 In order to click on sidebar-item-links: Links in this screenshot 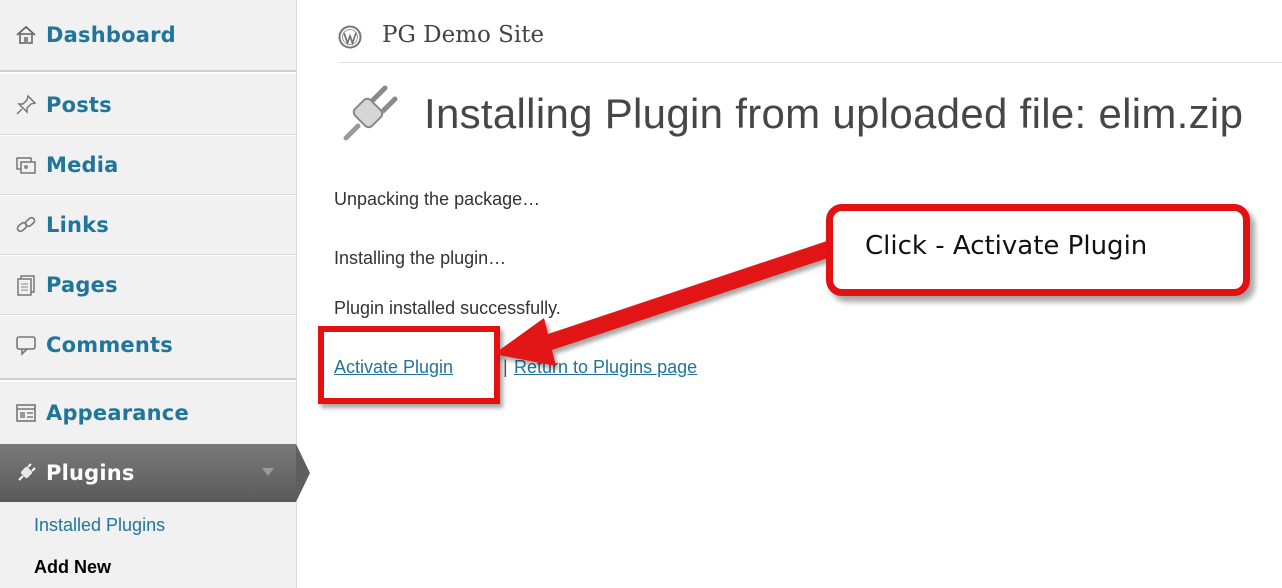, I will do `click(148, 225)`.